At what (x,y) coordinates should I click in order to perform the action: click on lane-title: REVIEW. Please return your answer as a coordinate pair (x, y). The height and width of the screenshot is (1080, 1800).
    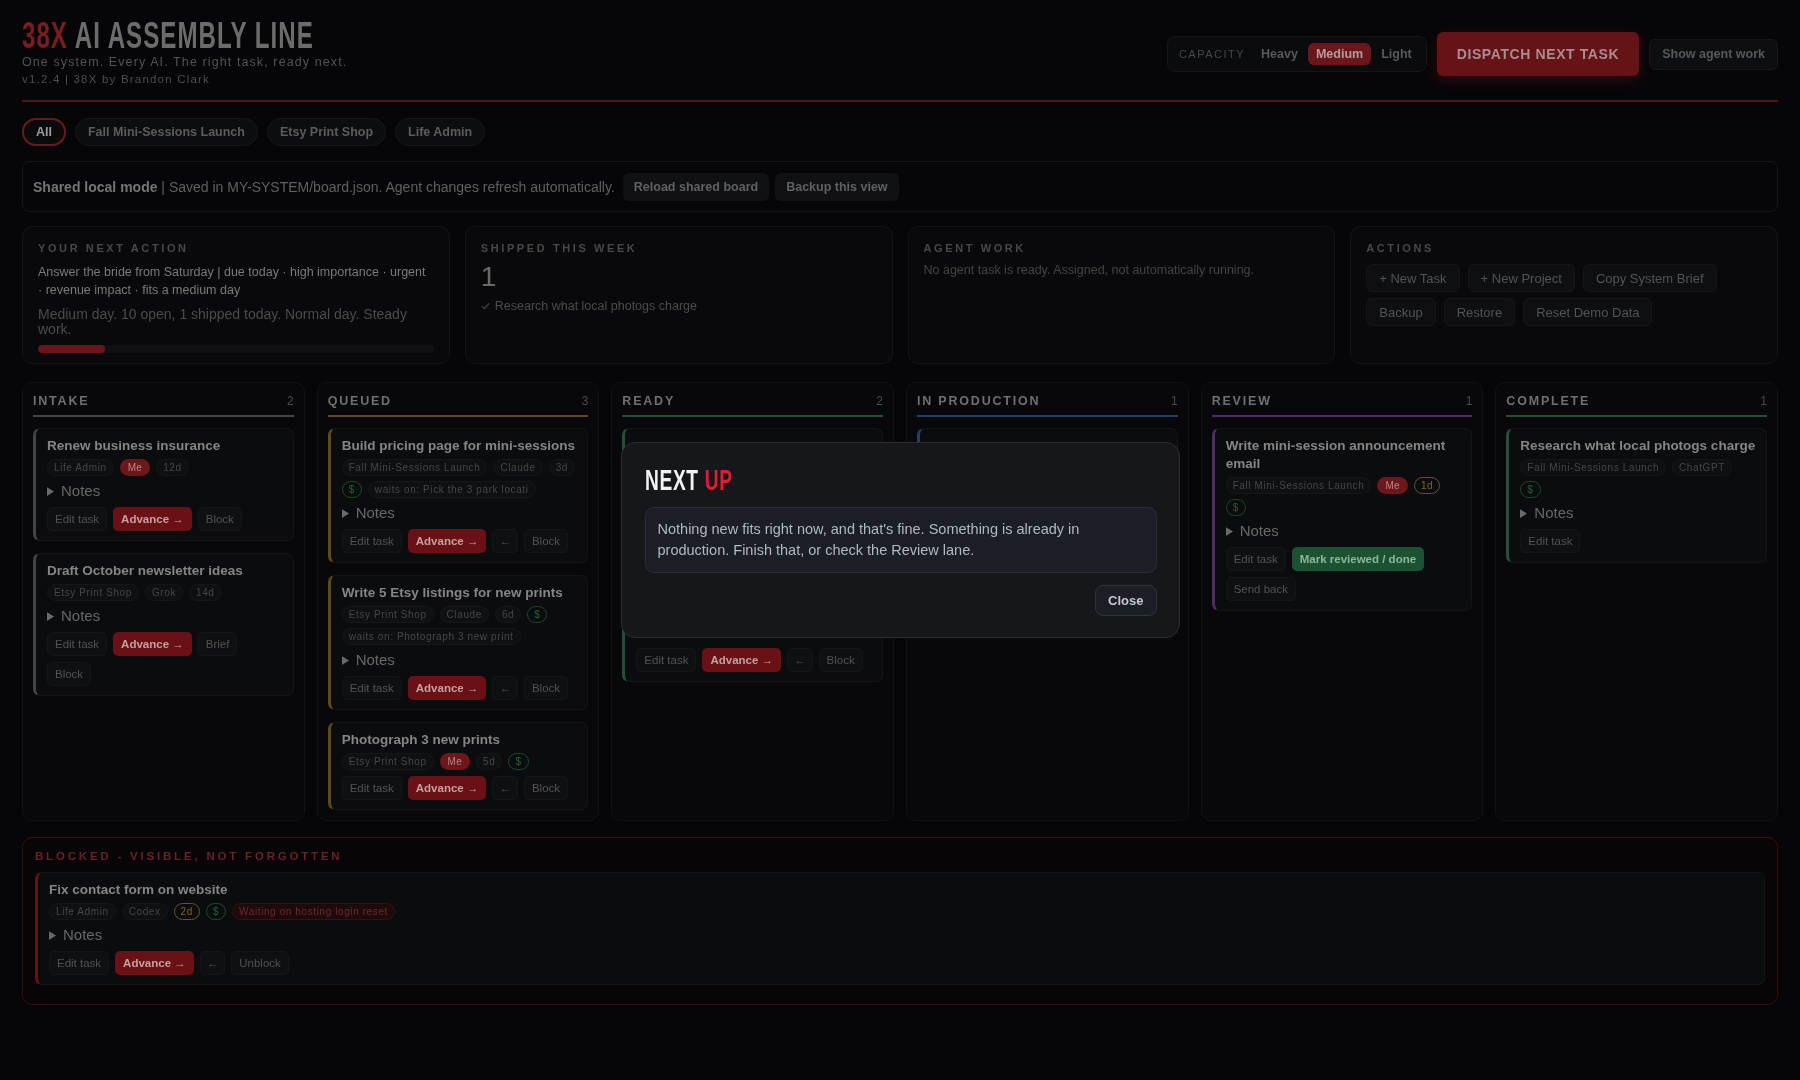
    Looking at the image, I should click on (1241, 401).